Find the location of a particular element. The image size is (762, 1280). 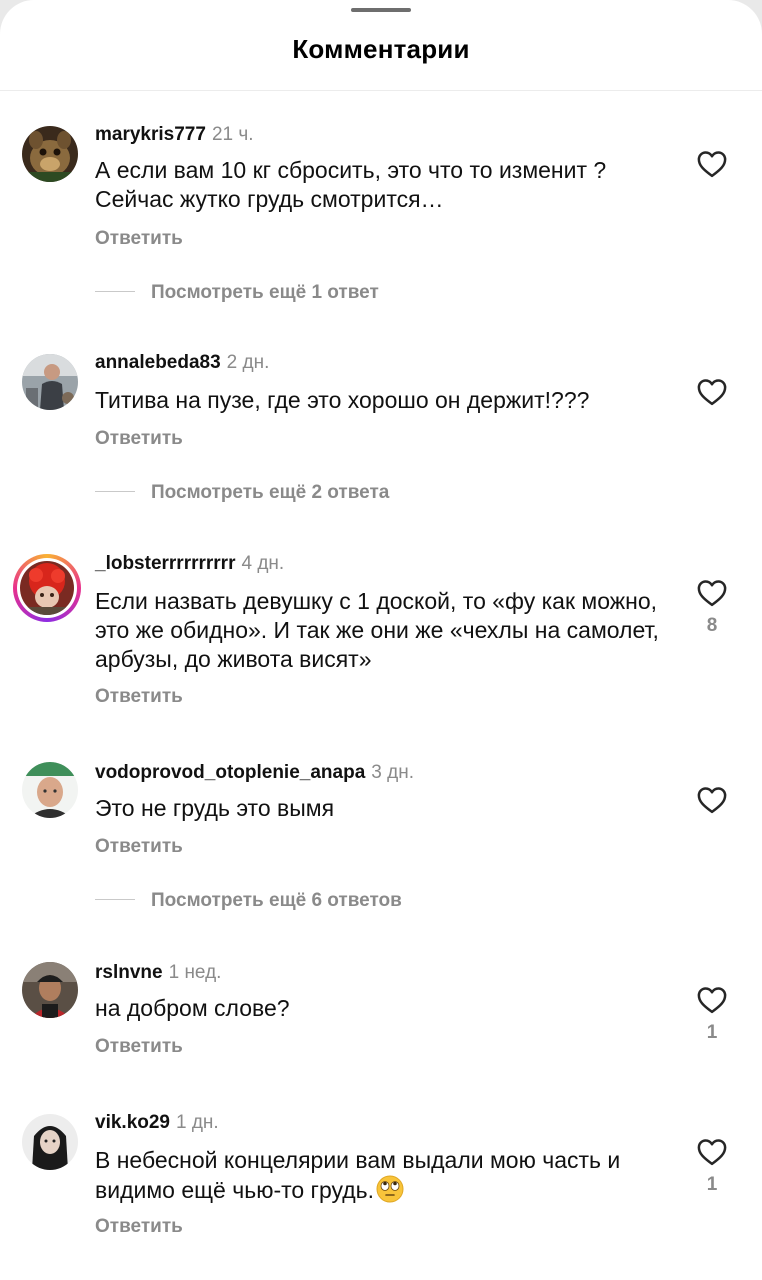

view-replies-link: Посмотреть ещё 2 ответа is located at coordinates (242, 493).